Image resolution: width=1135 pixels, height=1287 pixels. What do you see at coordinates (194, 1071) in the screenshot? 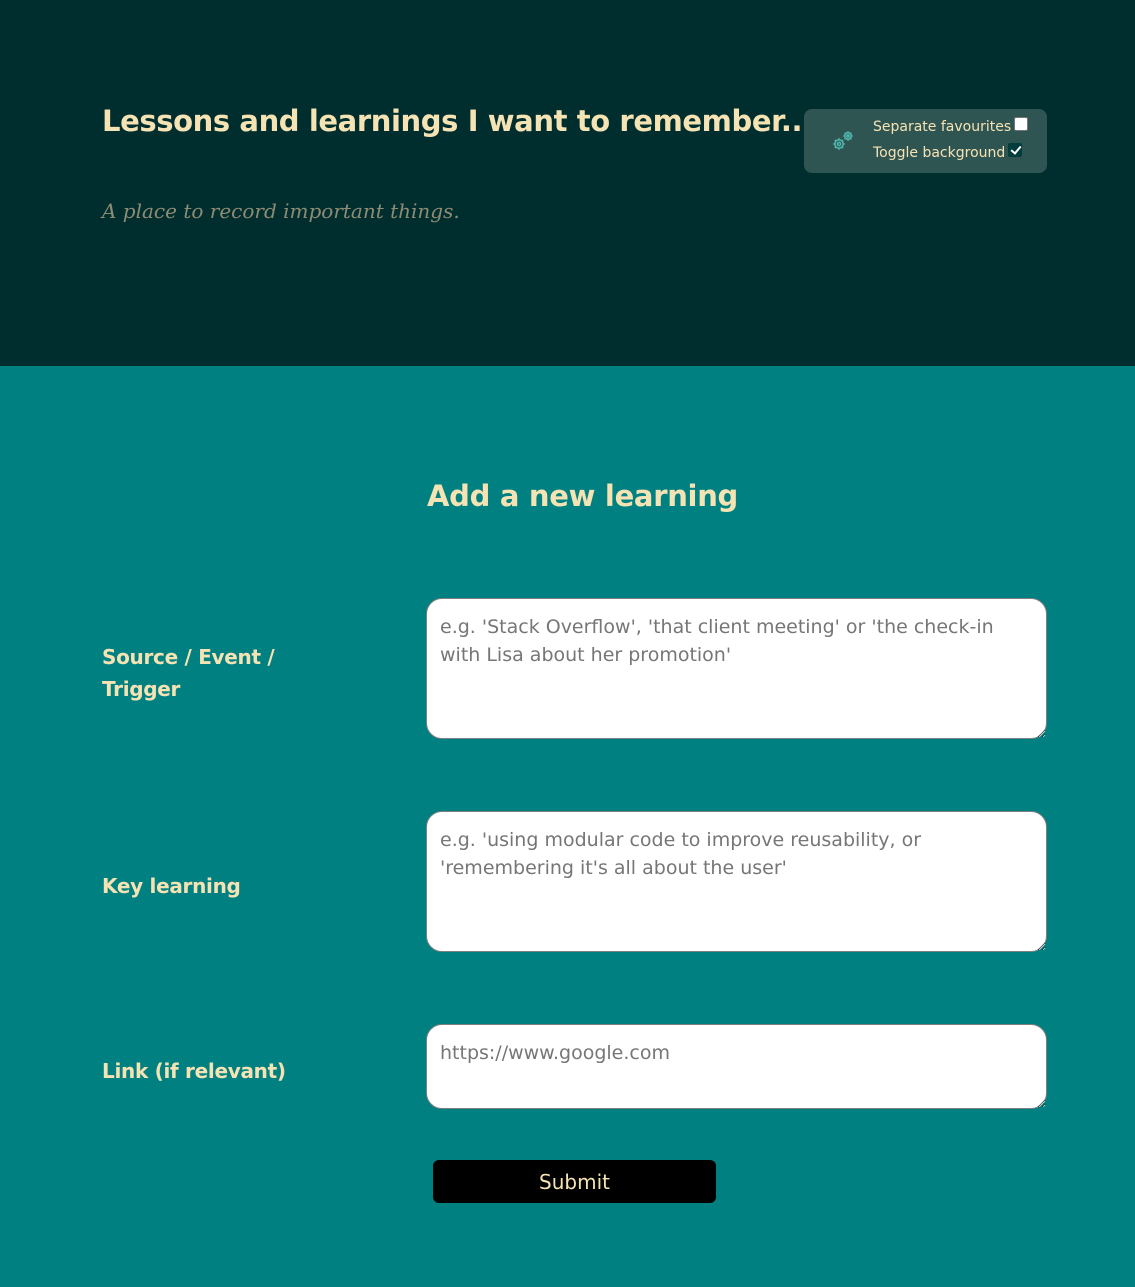
I see `link-label: Link (if relevant)` at bounding box center [194, 1071].